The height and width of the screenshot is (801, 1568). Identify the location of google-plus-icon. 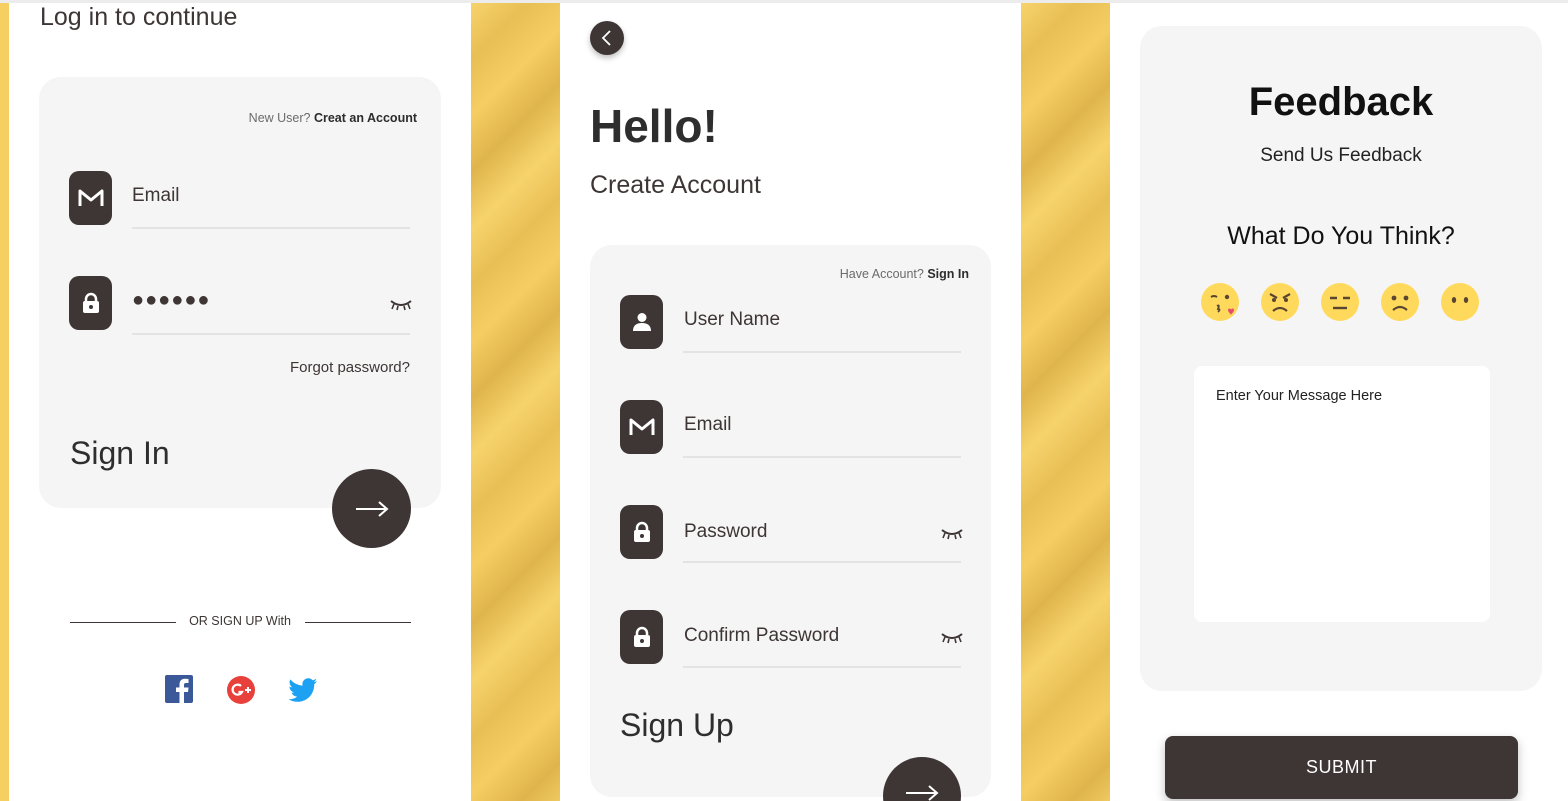
(241, 690).